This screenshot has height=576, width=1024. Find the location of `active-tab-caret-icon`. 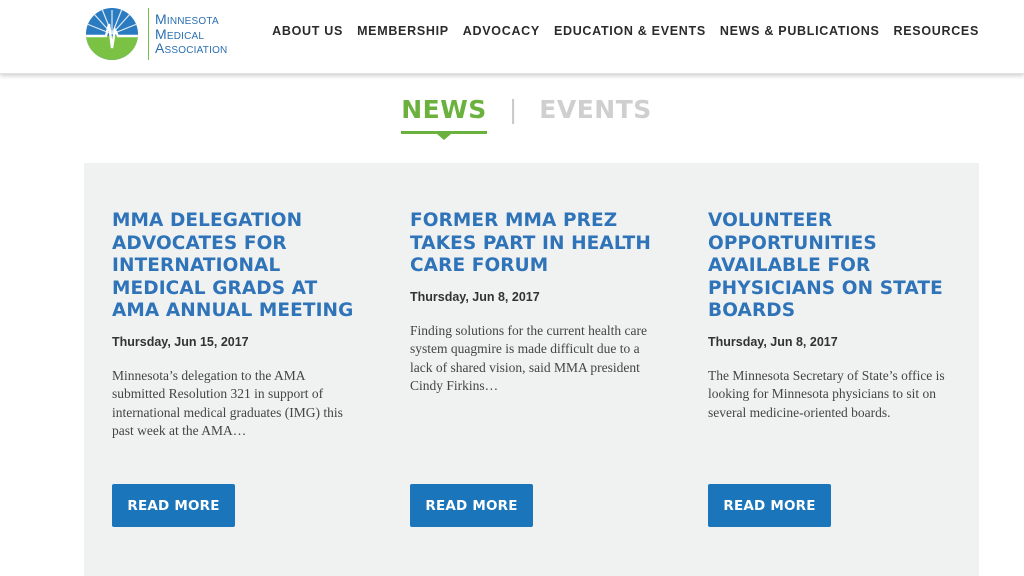

active-tab-caret-icon is located at coordinates (444, 137).